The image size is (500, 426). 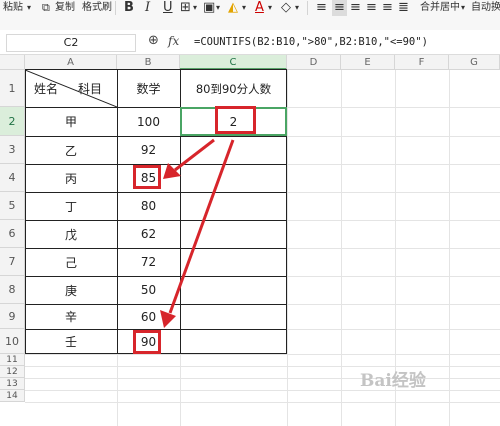 What do you see at coordinates (209, 8) in the screenshot?
I see `cell-style-icon: ▣` at bounding box center [209, 8].